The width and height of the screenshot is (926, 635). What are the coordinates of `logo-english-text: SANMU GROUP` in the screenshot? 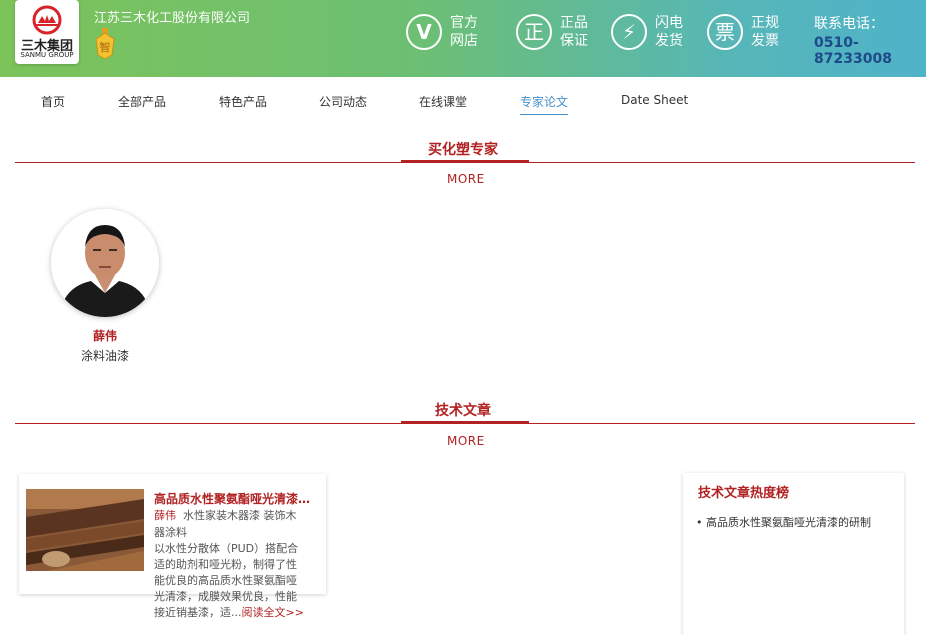 It's located at (47, 55).